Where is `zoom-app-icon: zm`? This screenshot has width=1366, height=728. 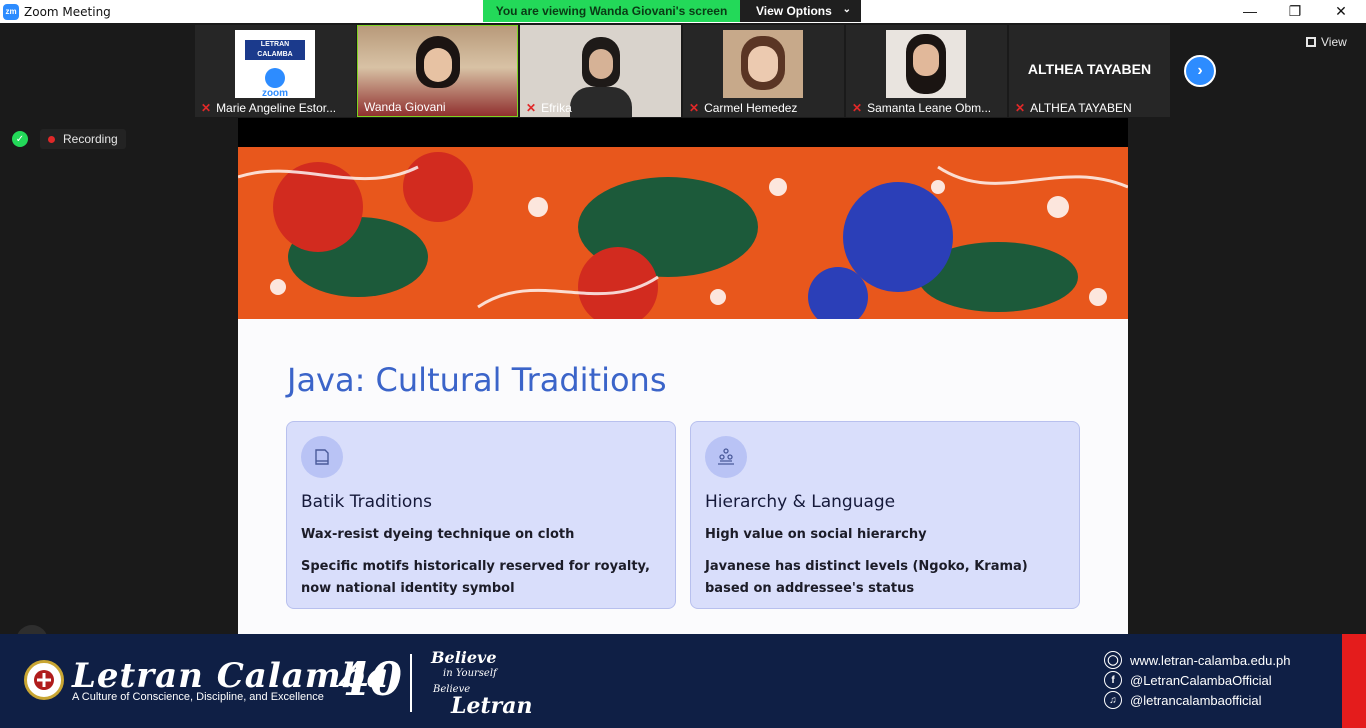 zoom-app-icon: zm is located at coordinates (11, 11).